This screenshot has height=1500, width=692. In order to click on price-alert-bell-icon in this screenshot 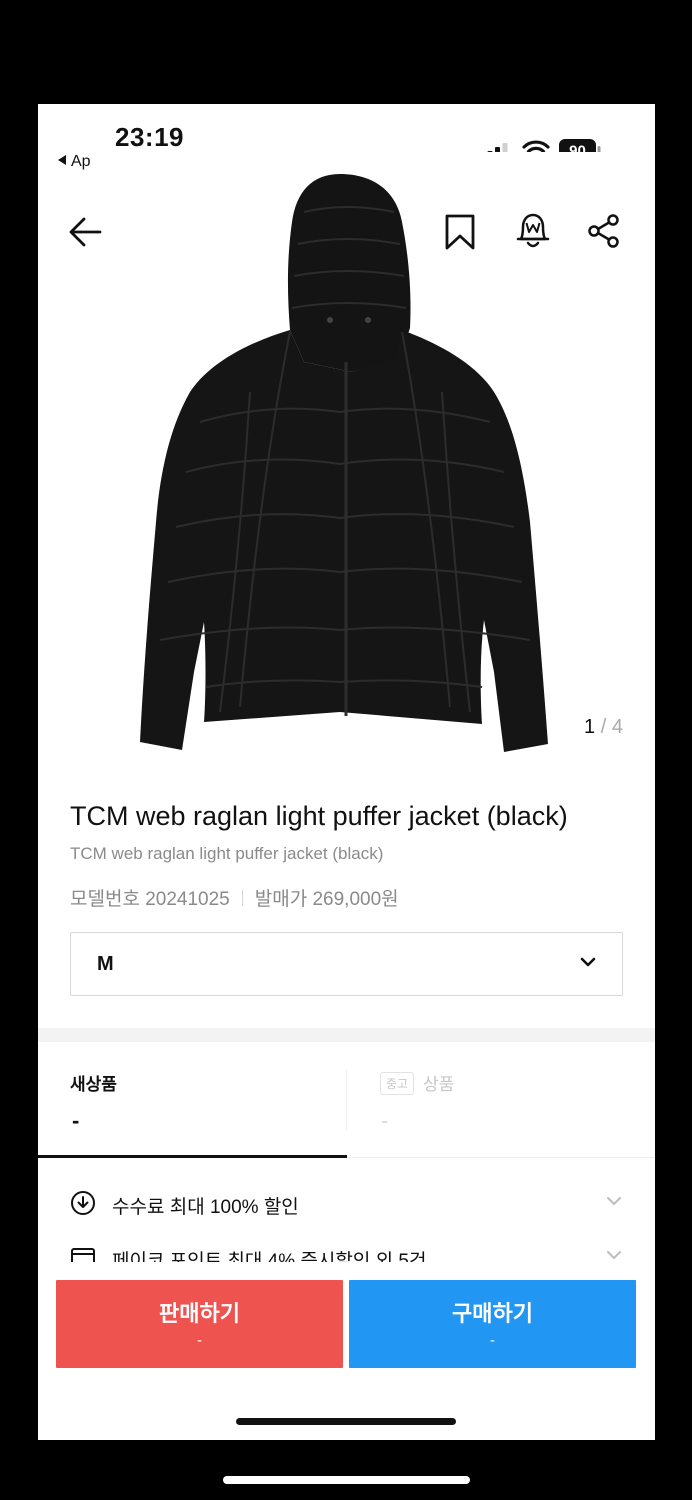, I will do `click(533, 231)`.